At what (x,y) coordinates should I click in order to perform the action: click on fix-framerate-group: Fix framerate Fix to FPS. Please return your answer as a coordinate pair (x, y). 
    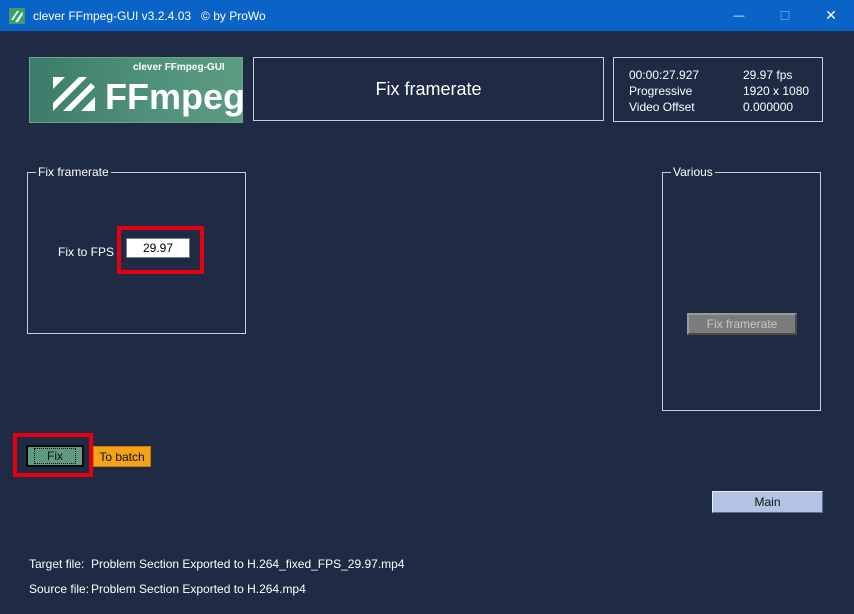
    Looking at the image, I should click on (136, 249).